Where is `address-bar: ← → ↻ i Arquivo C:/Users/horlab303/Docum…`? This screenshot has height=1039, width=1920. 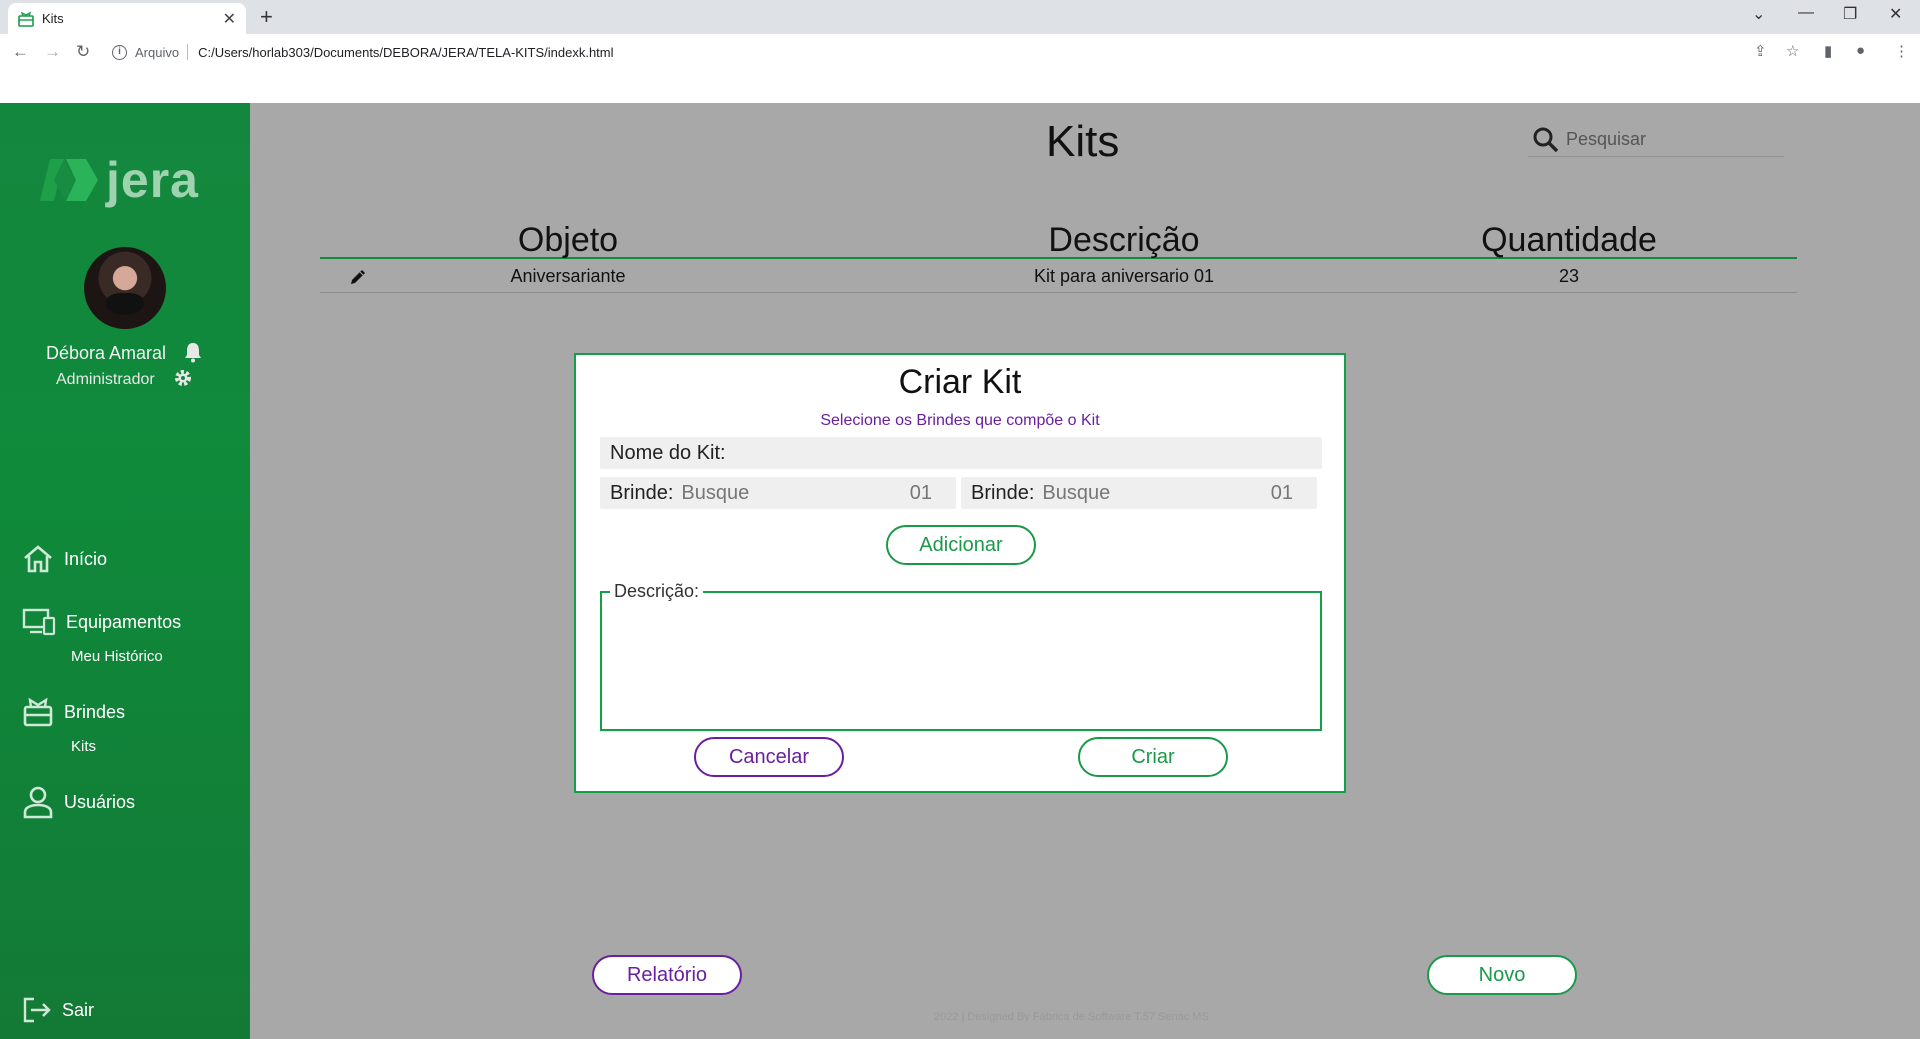
address-bar: ← → ↻ i Arquivo C:/Users/horlab303/Docum… is located at coordinates (960, 52).